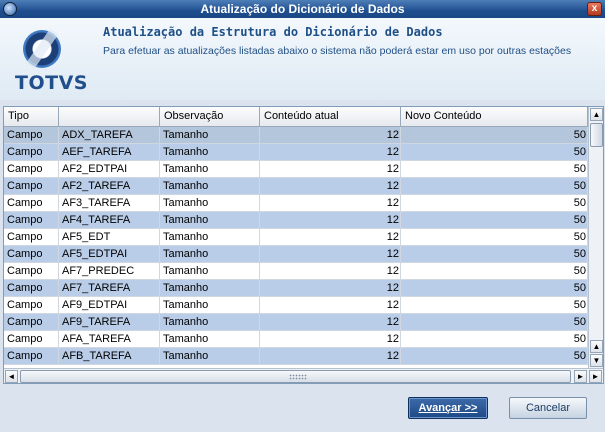 This screenshot has width=605, height=432. What do you see at coordinates (109, 117) in the screenshot?
I see `column-header-name` at bounding box center [109, 117].